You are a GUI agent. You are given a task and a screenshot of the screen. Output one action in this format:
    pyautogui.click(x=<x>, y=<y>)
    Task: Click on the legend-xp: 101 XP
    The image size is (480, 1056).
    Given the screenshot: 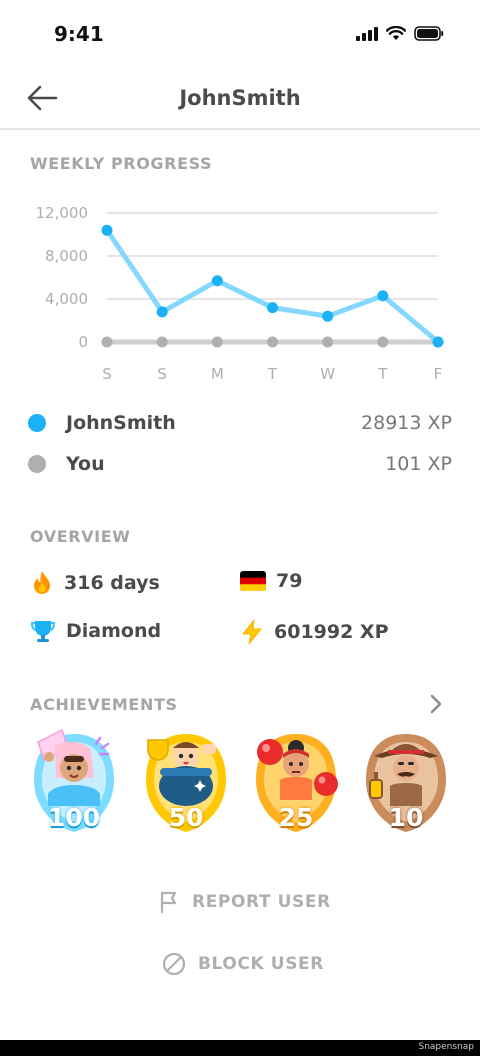 What is the action you would take?
    pyautogui.click(x=418, y=464)
    